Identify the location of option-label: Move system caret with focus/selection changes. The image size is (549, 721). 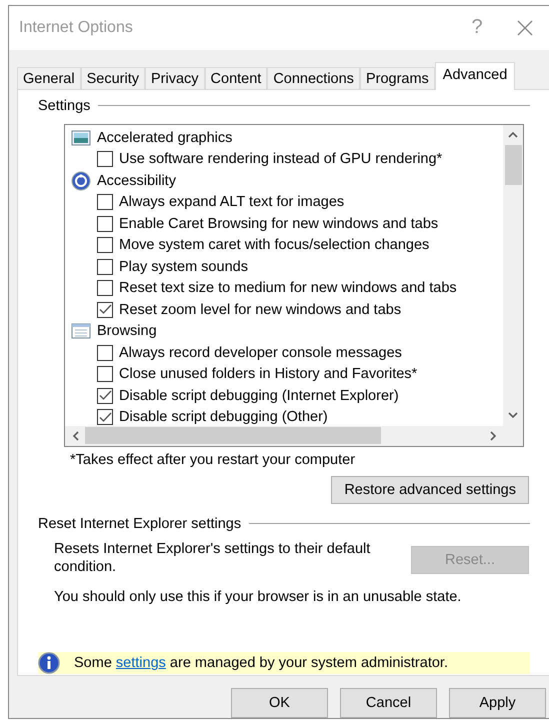
(274, 245).